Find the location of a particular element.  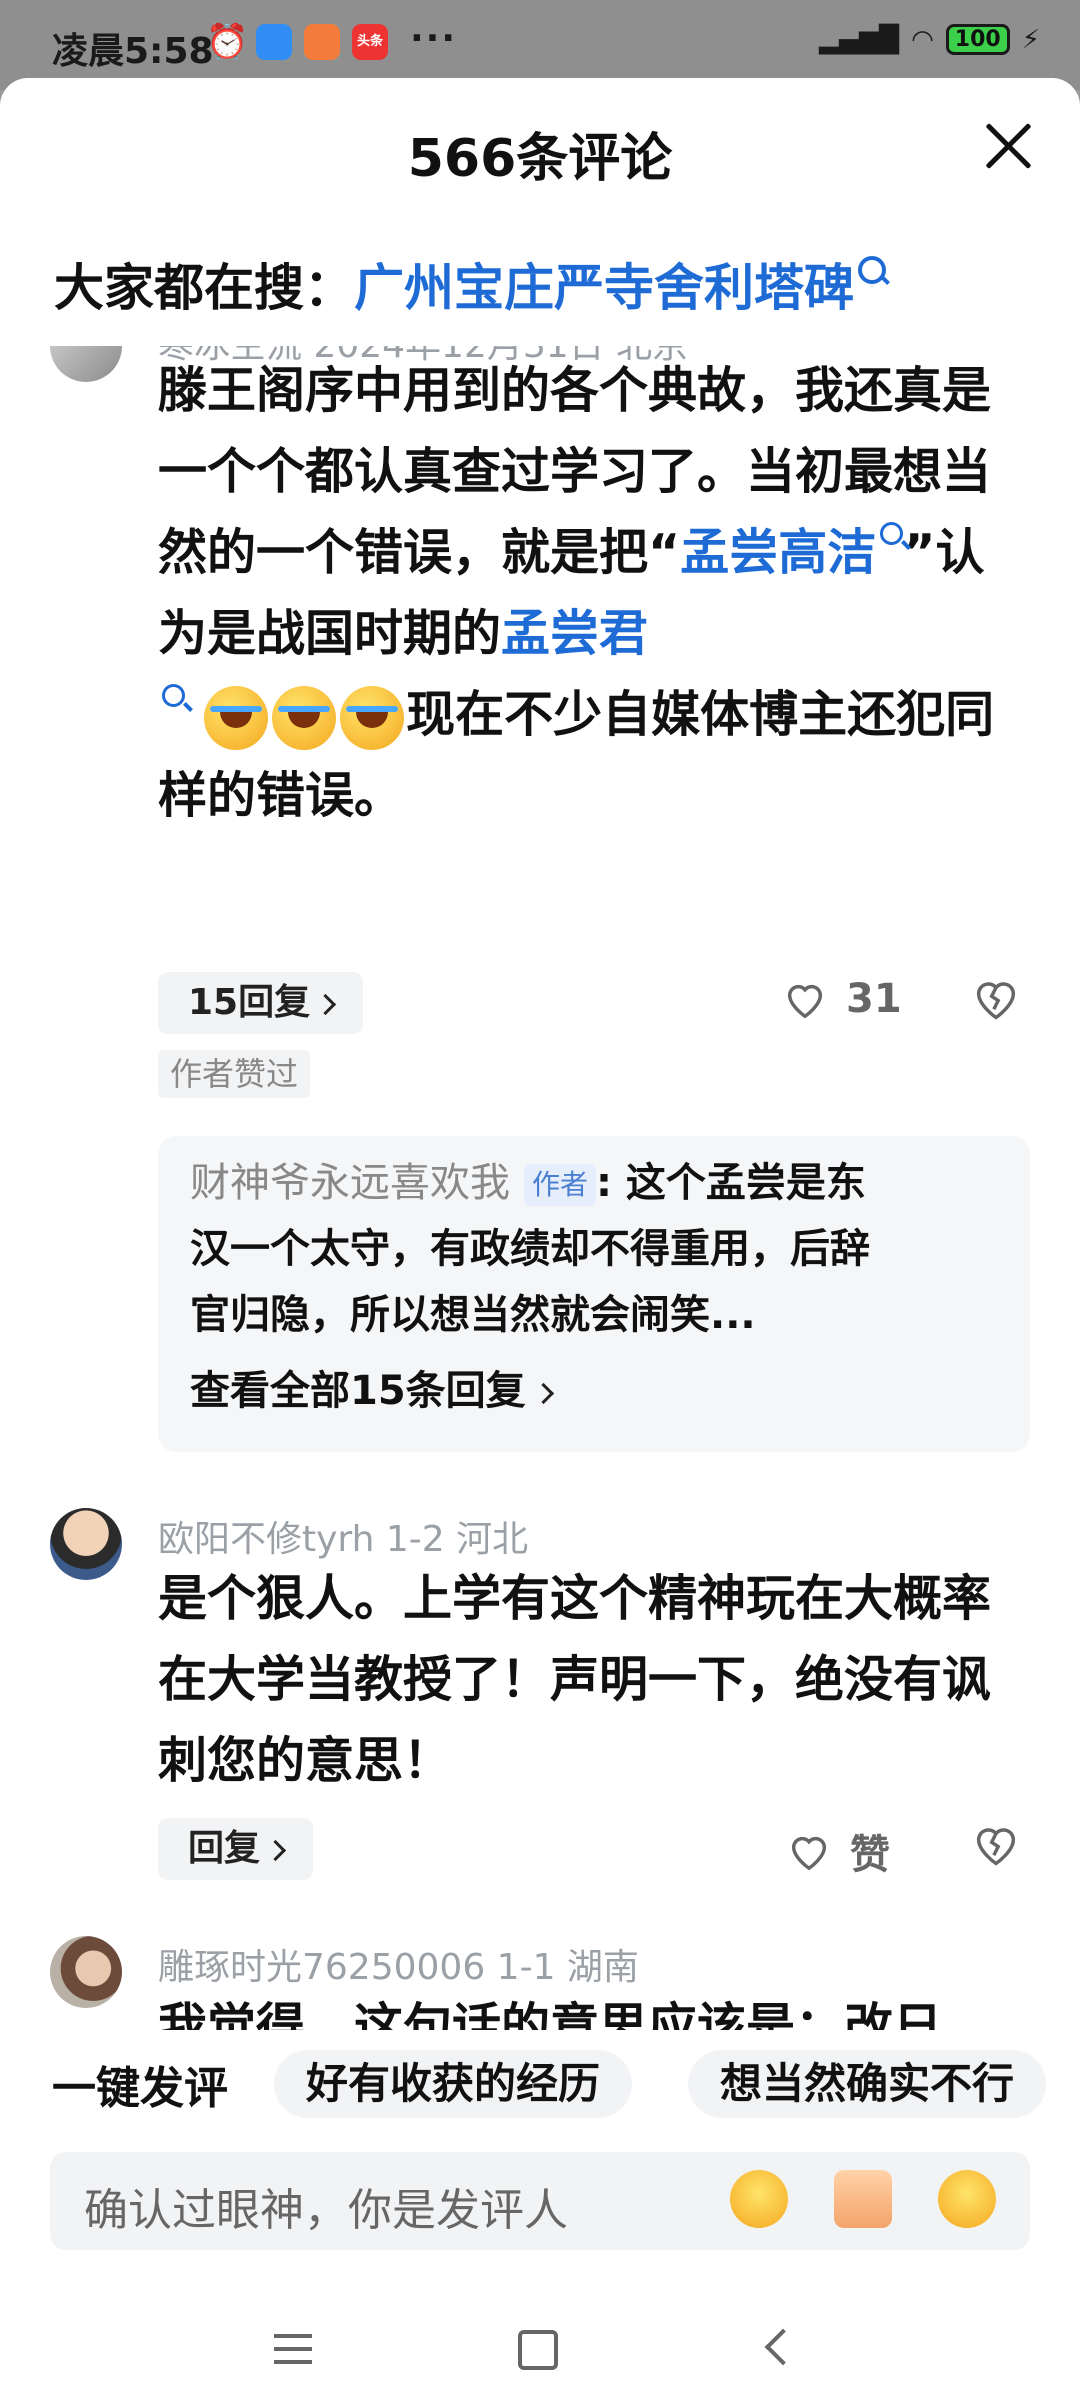

back-icon is located at coordinates (783, 2347).